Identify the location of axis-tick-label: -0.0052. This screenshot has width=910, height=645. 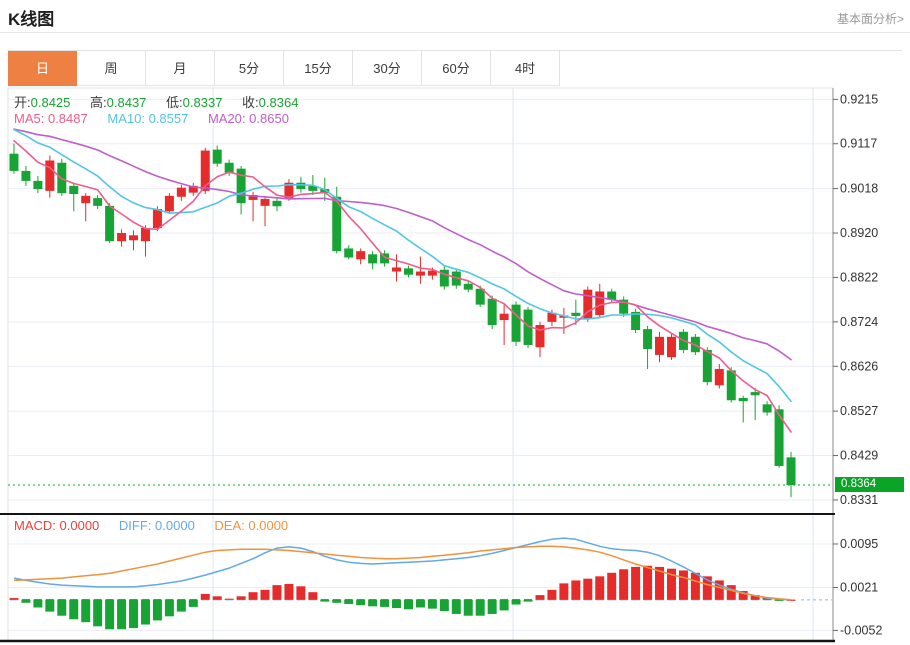
(861, 630).